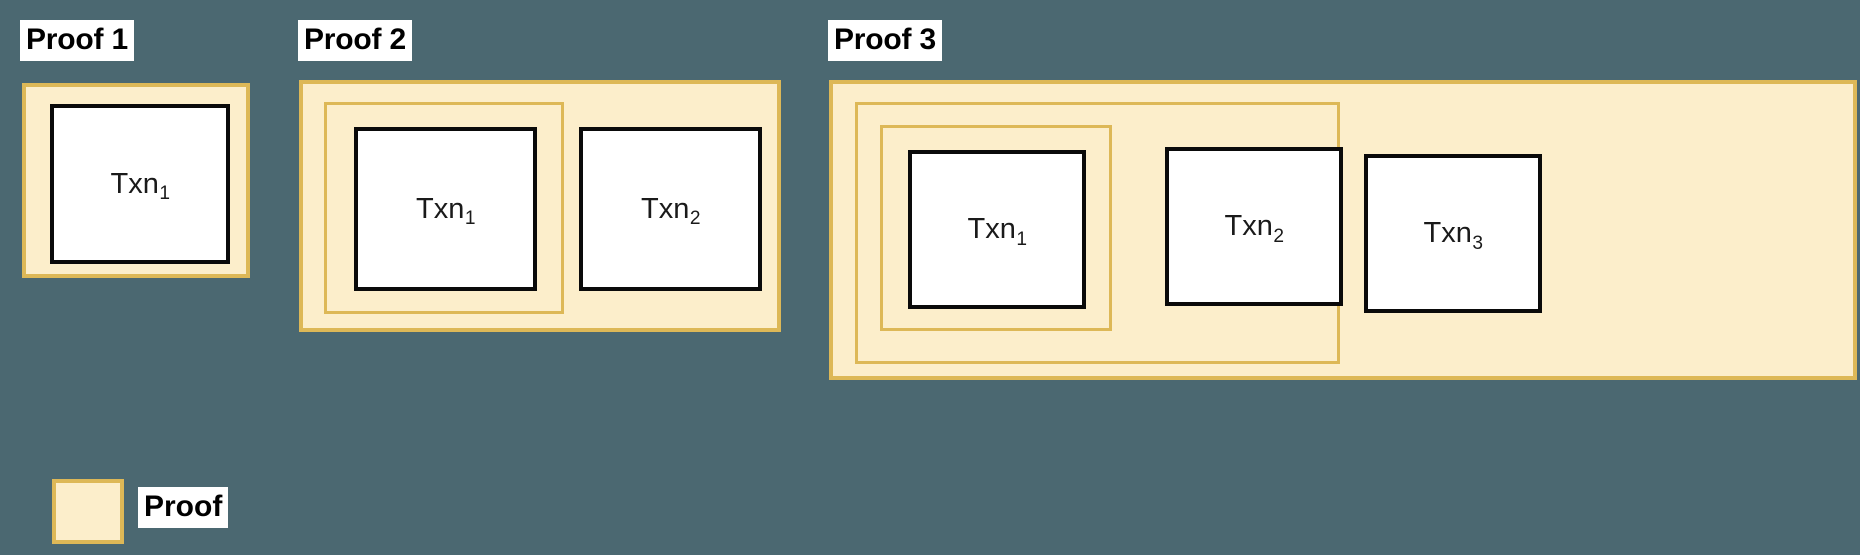  I want to click on txn-box-3-3: Txn3, so click(1453, 233).